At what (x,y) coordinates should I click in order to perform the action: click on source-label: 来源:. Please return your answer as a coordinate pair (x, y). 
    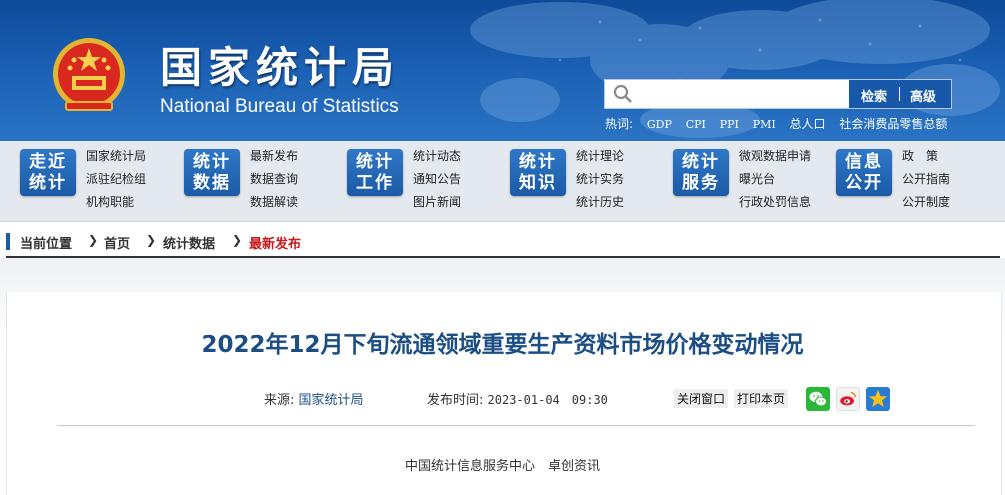
    Looking at the image, I should click on (279, 400).